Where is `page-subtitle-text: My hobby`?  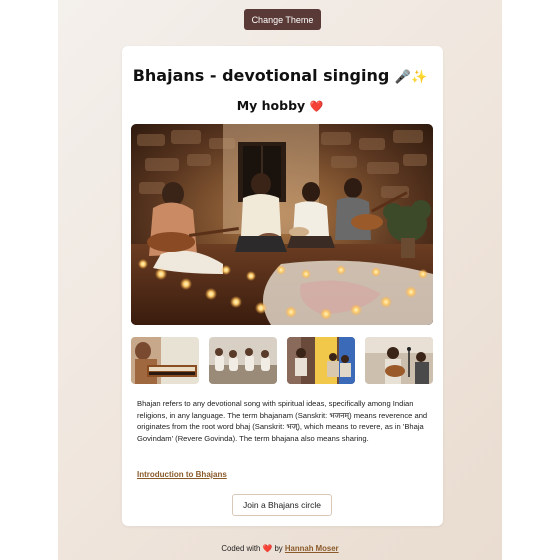
page-subtitle-text: My hobby is located at coordinates (271, 105).